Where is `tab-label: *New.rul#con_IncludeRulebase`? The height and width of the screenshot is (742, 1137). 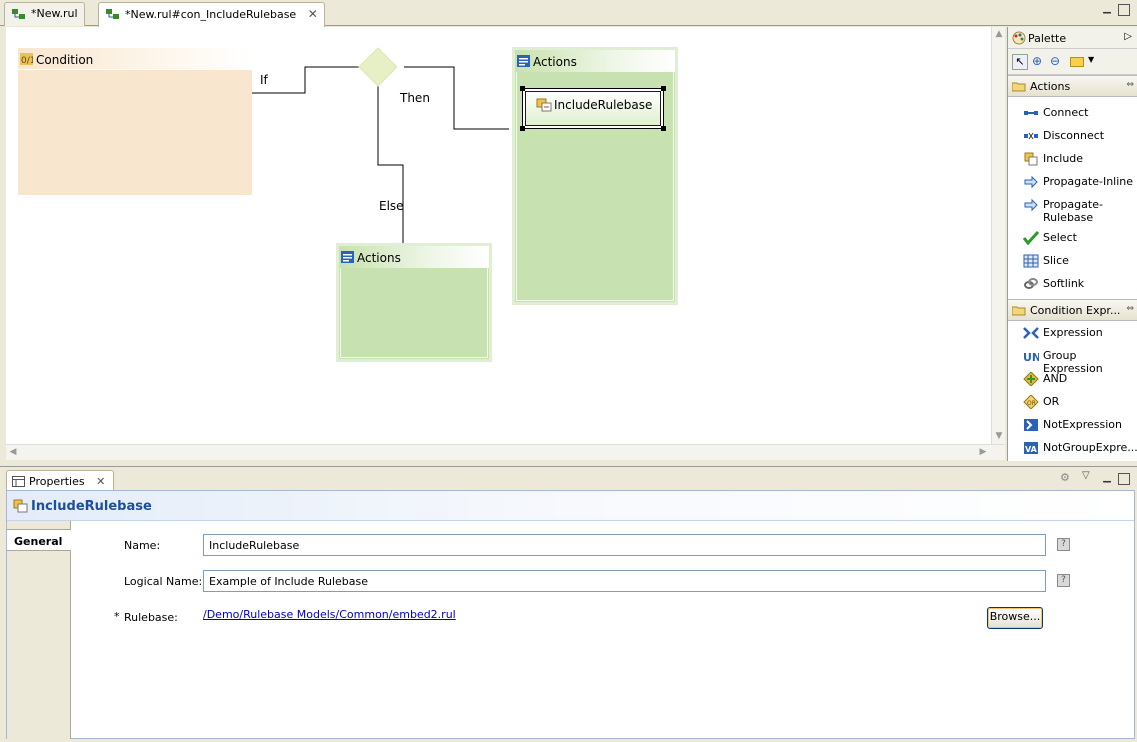
tab-label: *New.rul#con_IncludeRulebase is located at coordinates (211, 14).